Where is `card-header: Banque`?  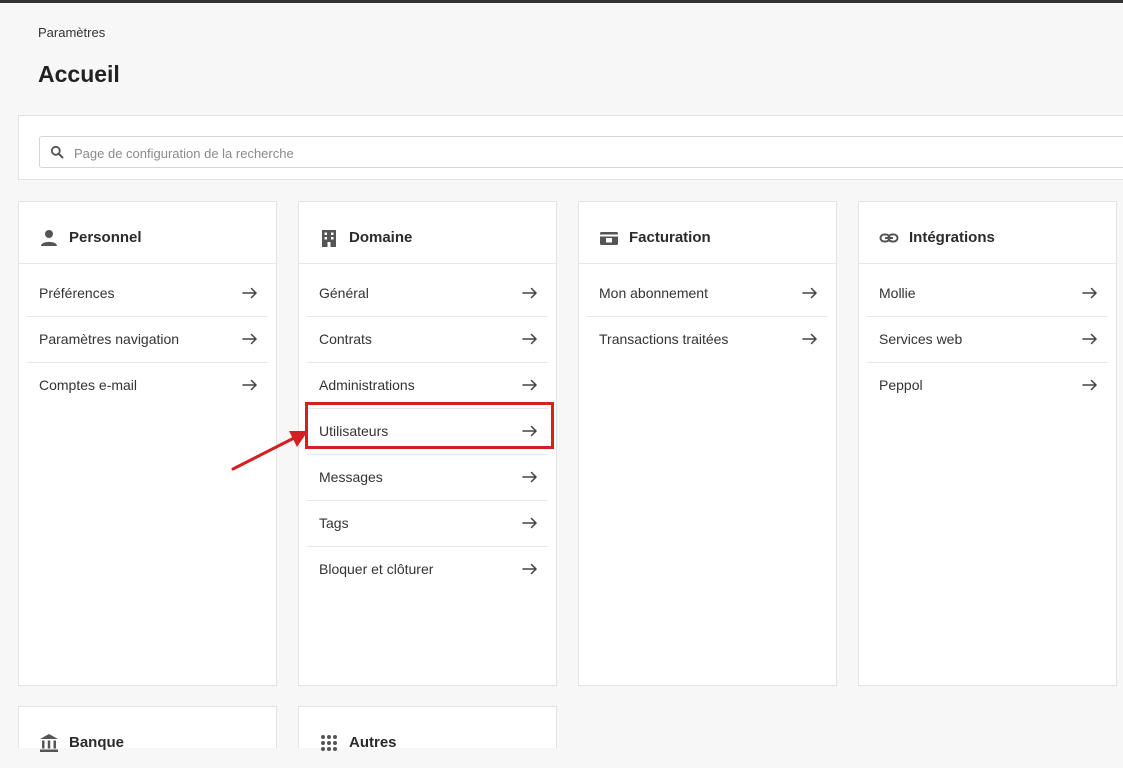
card-header: Banque is located at coordinates (147, 737).